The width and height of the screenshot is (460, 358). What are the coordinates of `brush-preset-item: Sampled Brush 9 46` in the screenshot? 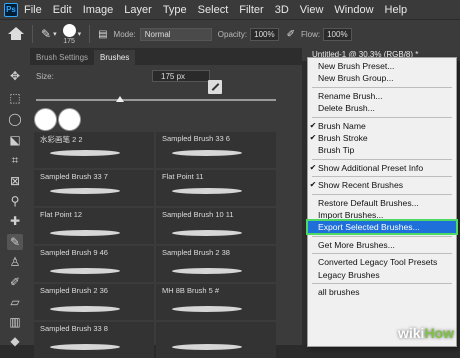 It's located at (94, 264).